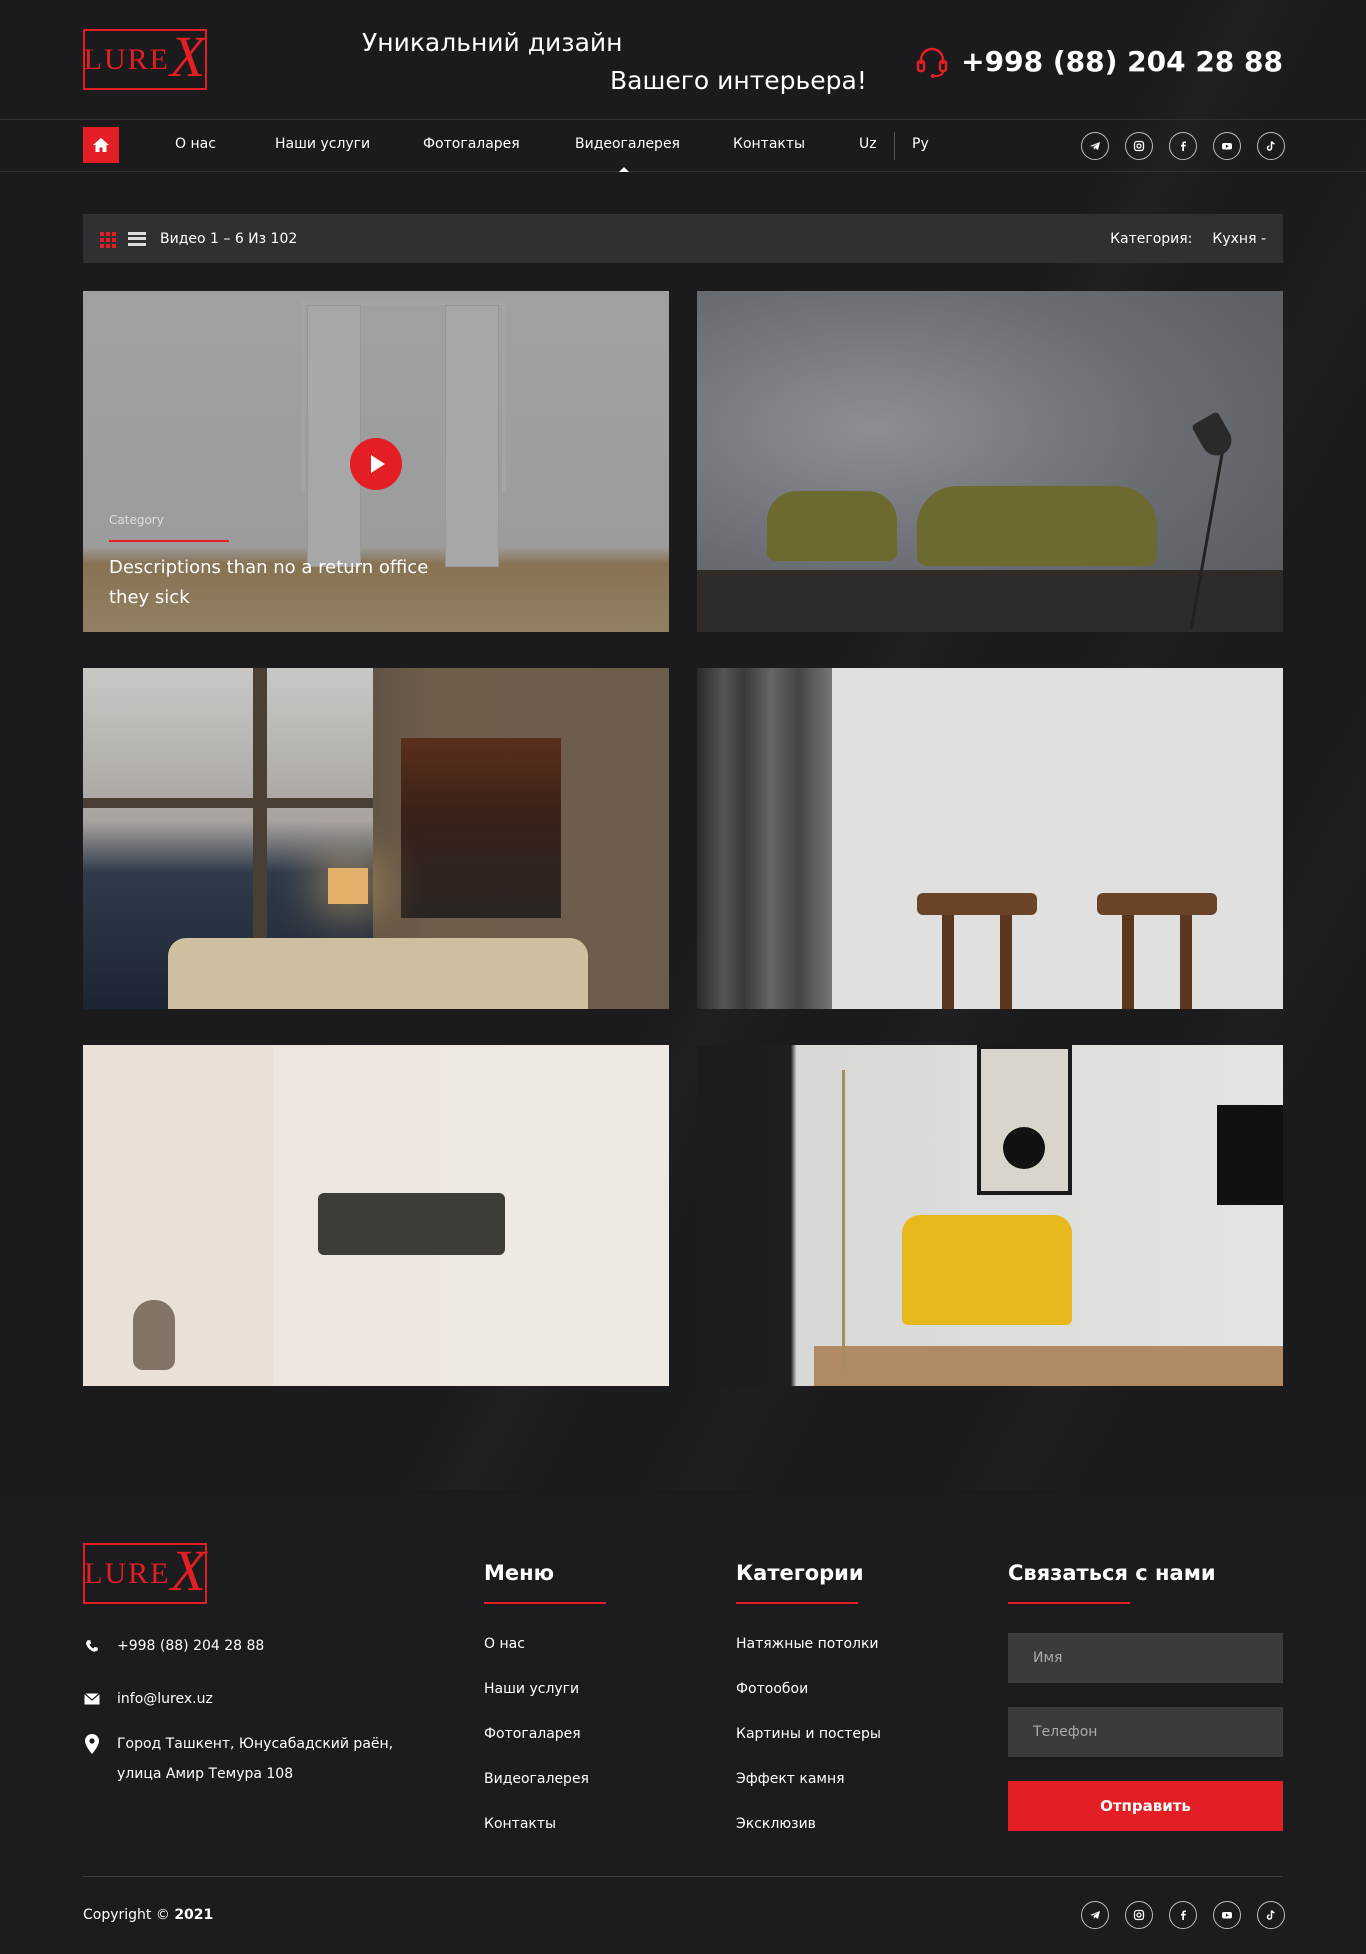  I want to click on site-logo: LURE X, so click(145, 58).